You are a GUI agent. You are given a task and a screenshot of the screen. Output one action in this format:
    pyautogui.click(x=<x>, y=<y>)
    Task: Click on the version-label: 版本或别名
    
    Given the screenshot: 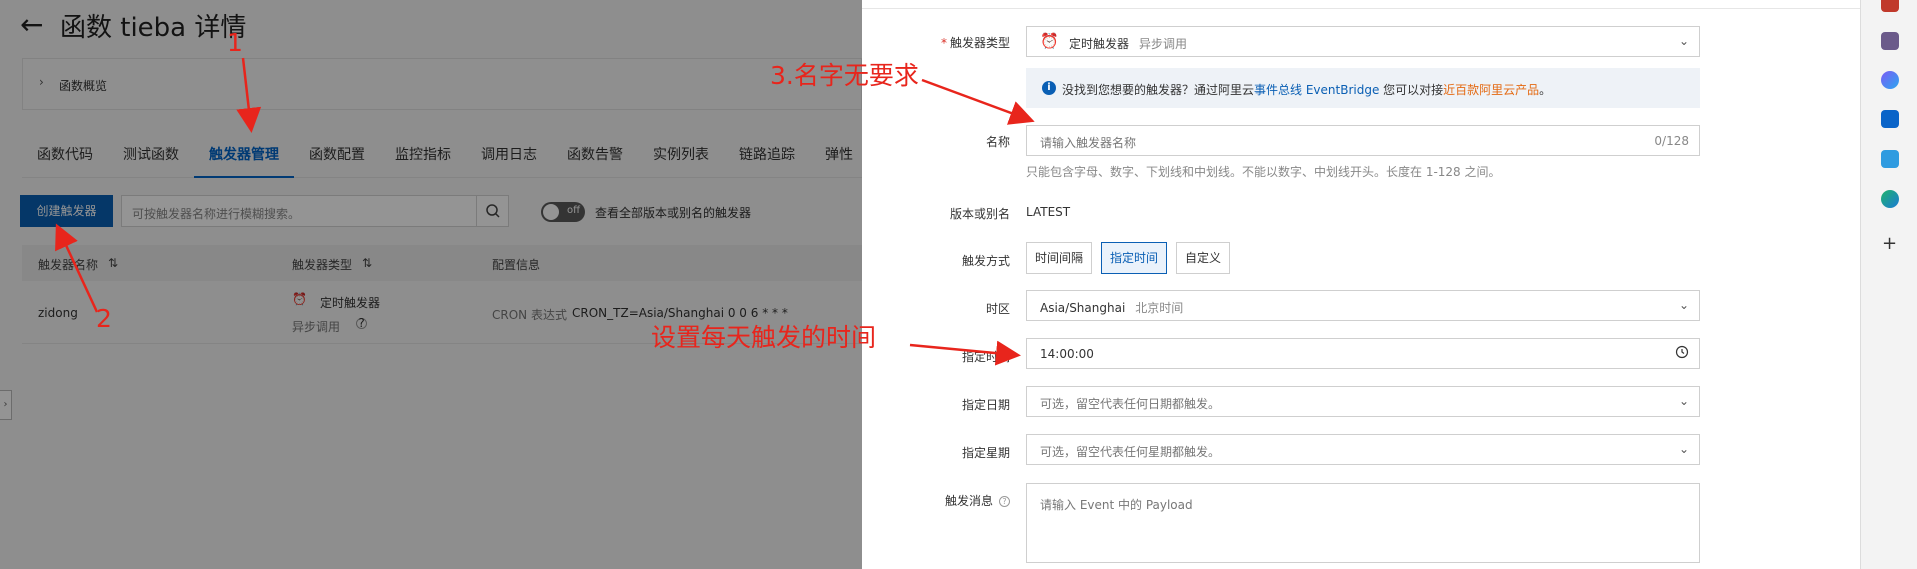 What is the action you would take?
    pyautogui.click(x=979, y=214)
    